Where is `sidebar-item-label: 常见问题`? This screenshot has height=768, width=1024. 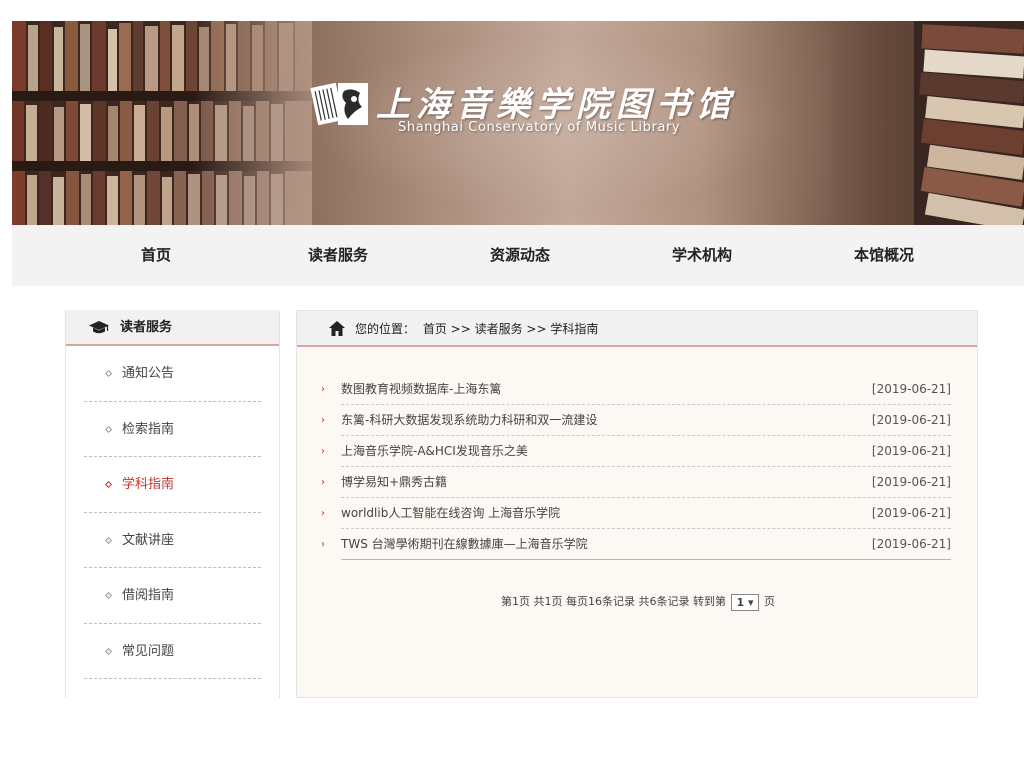 sidebar-item-label: 常见问题 is located at coordinates (148, 651).